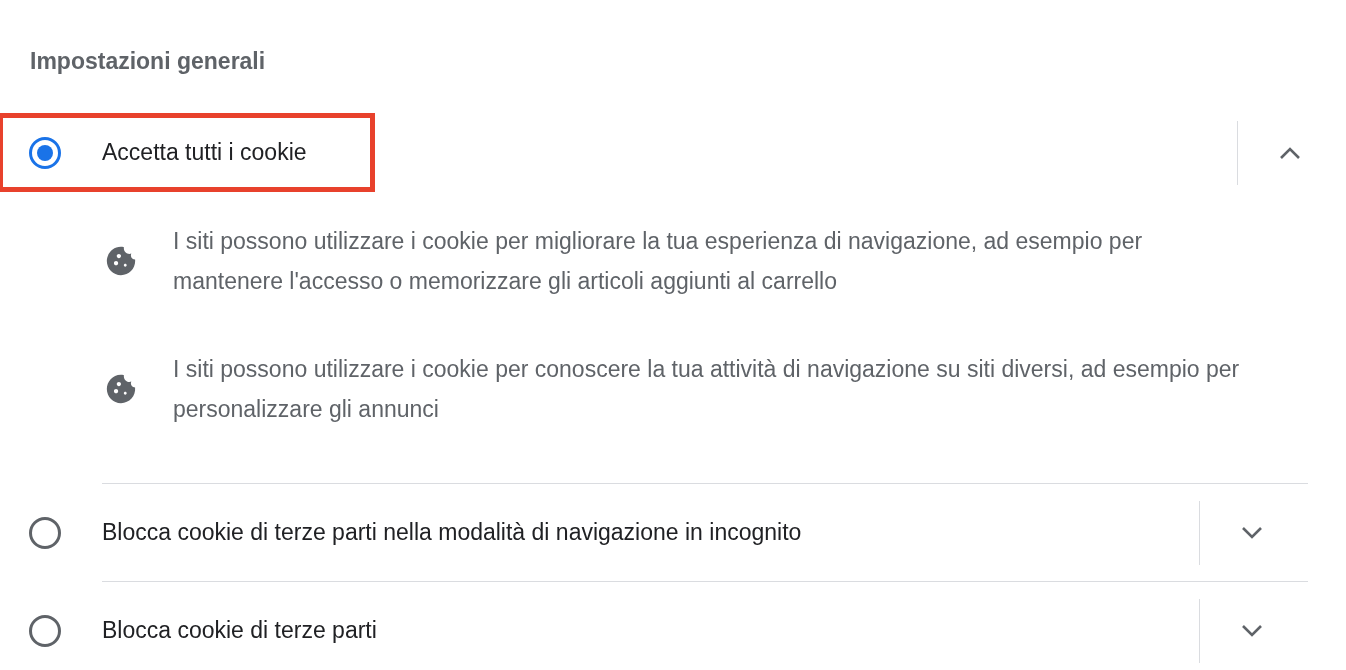 The image size is (1346, 670). What do you see at coordinates (204, 152) in the screenshot?
I see `option-label: Accetta tutti i cookie` at bounding box center [204, 152].